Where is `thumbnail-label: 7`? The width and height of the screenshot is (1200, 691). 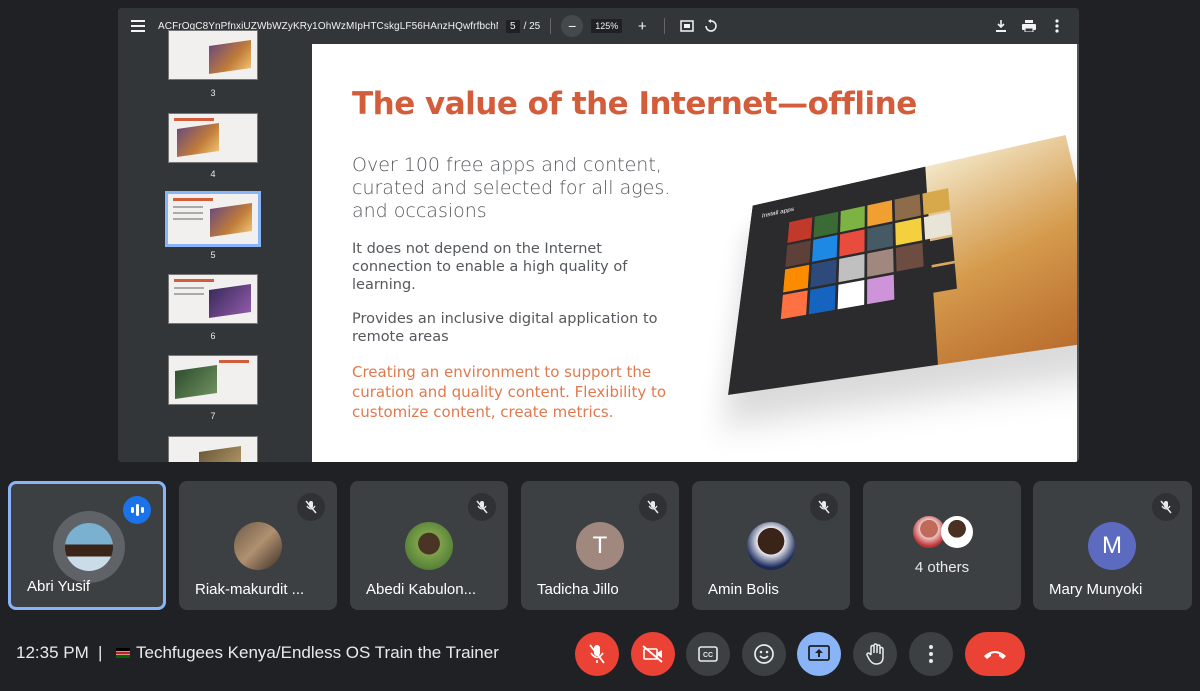
thumbnail-label: 7 is located at coordinates (213, 416).